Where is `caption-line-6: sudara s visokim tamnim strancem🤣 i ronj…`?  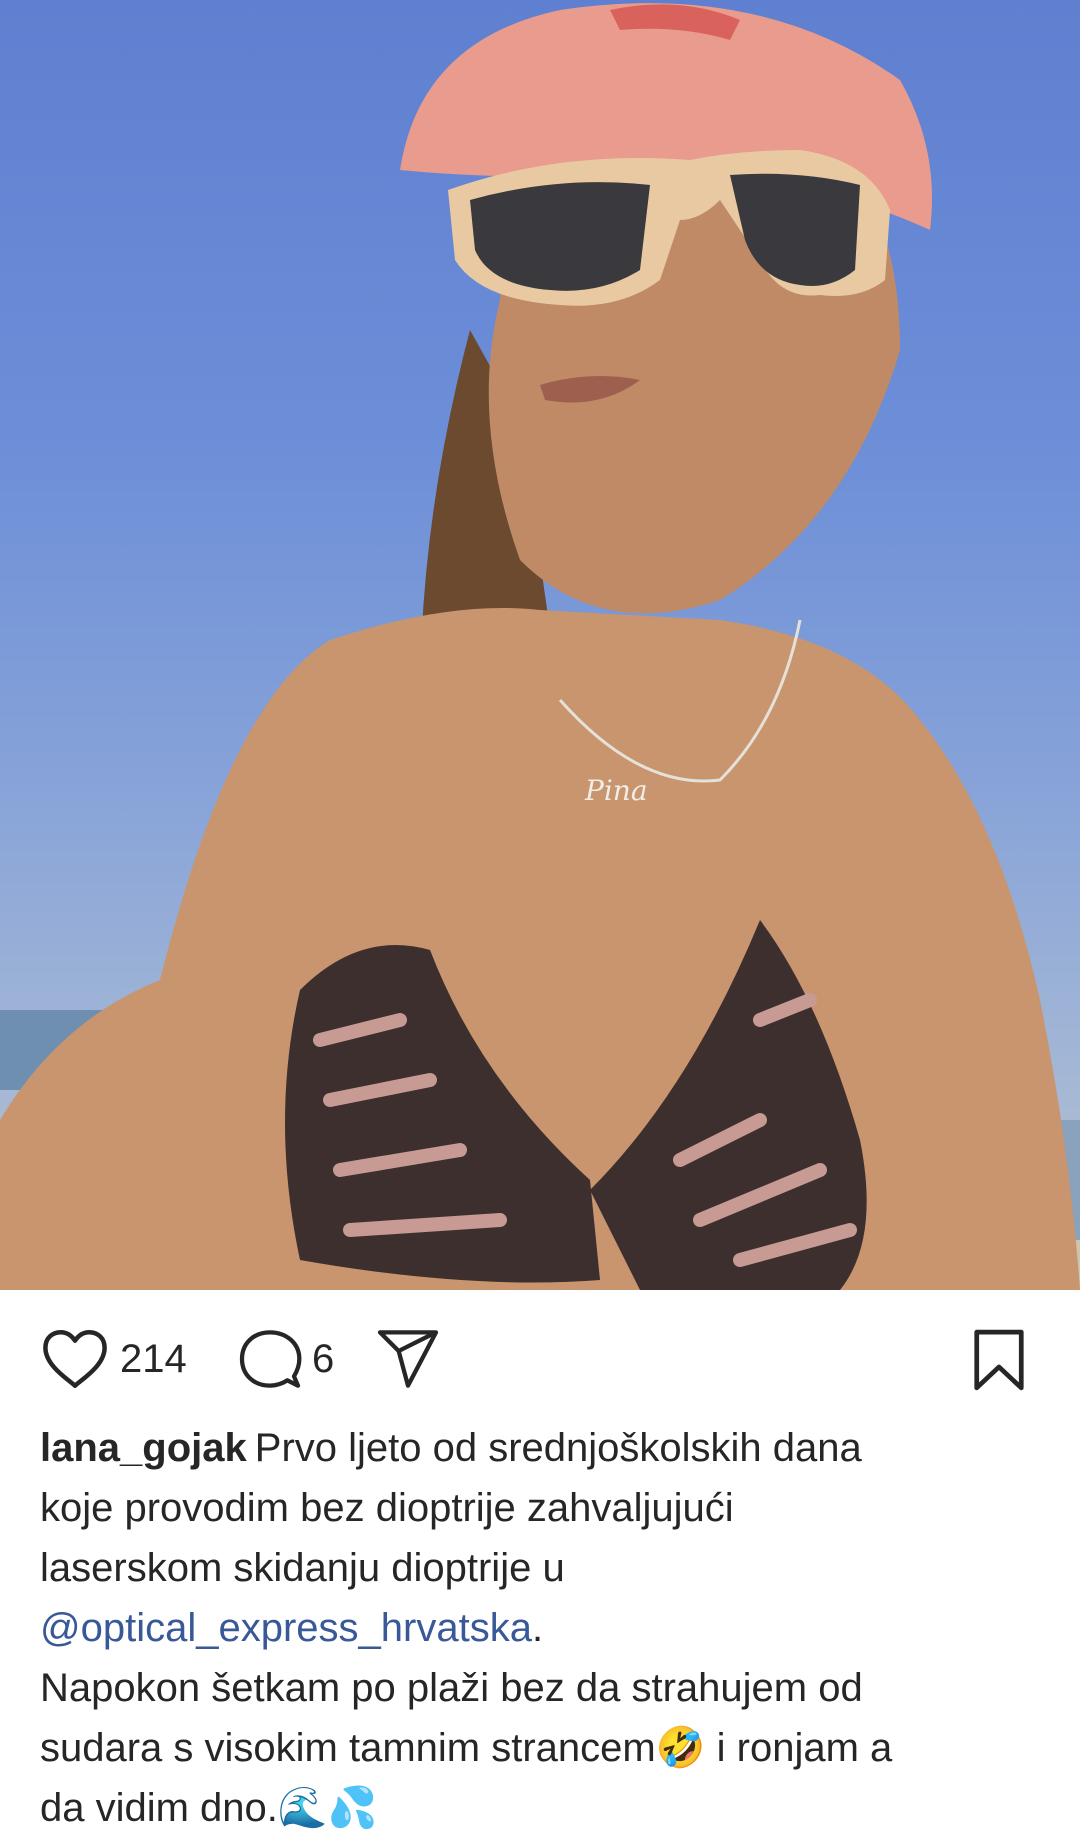
caption-line-6: sudara s visokim tamnim strancem🤣 i ronj… is located at coordinates (466, 1748).